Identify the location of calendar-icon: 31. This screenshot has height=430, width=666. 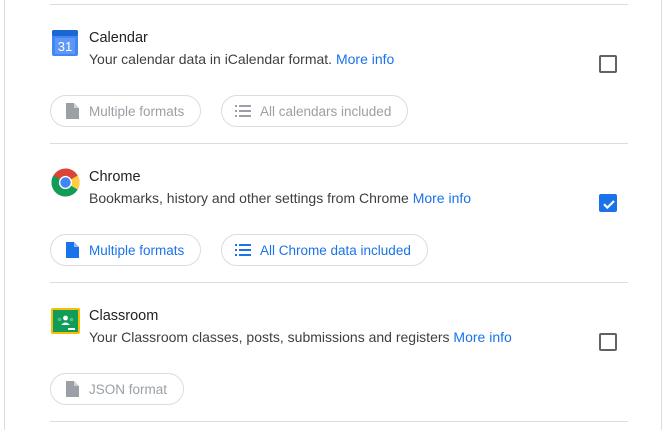
(65, 43).